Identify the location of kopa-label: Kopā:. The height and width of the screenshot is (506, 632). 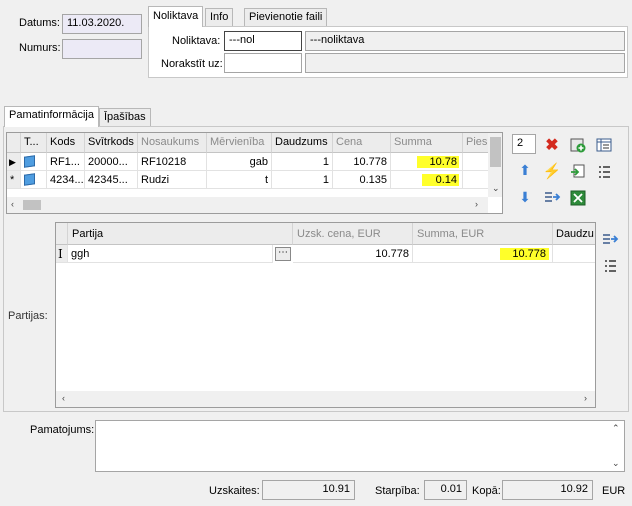
(486, 491).